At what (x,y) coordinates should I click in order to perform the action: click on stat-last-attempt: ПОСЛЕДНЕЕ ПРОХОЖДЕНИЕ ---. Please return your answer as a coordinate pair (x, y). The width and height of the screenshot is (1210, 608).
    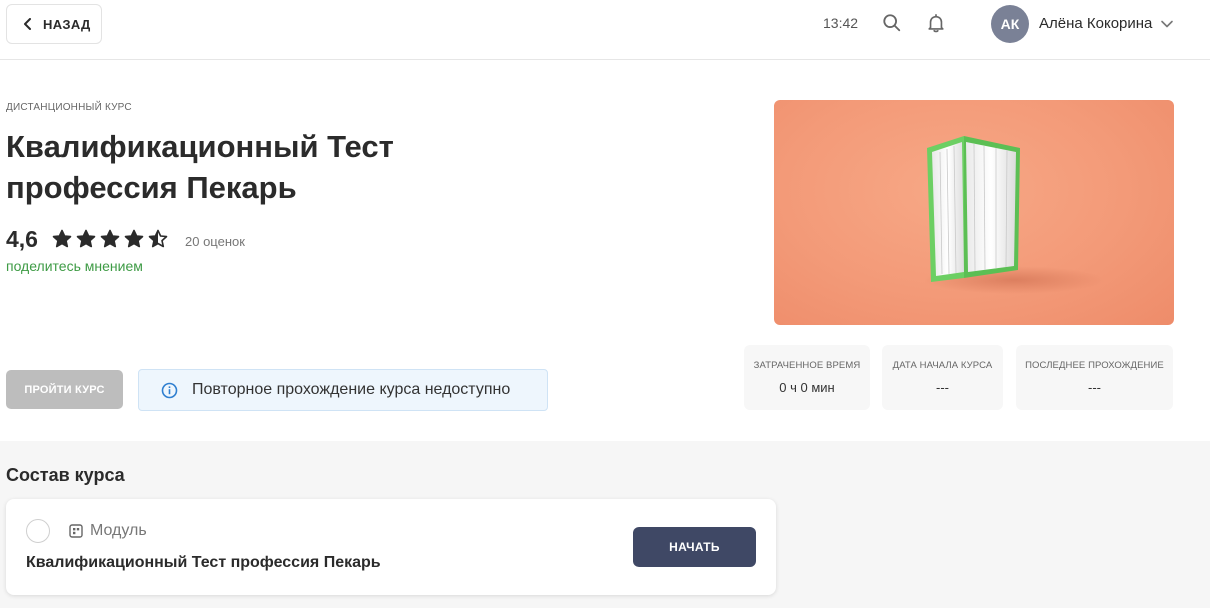
    Looking at the image, I should click on (1094, 377).